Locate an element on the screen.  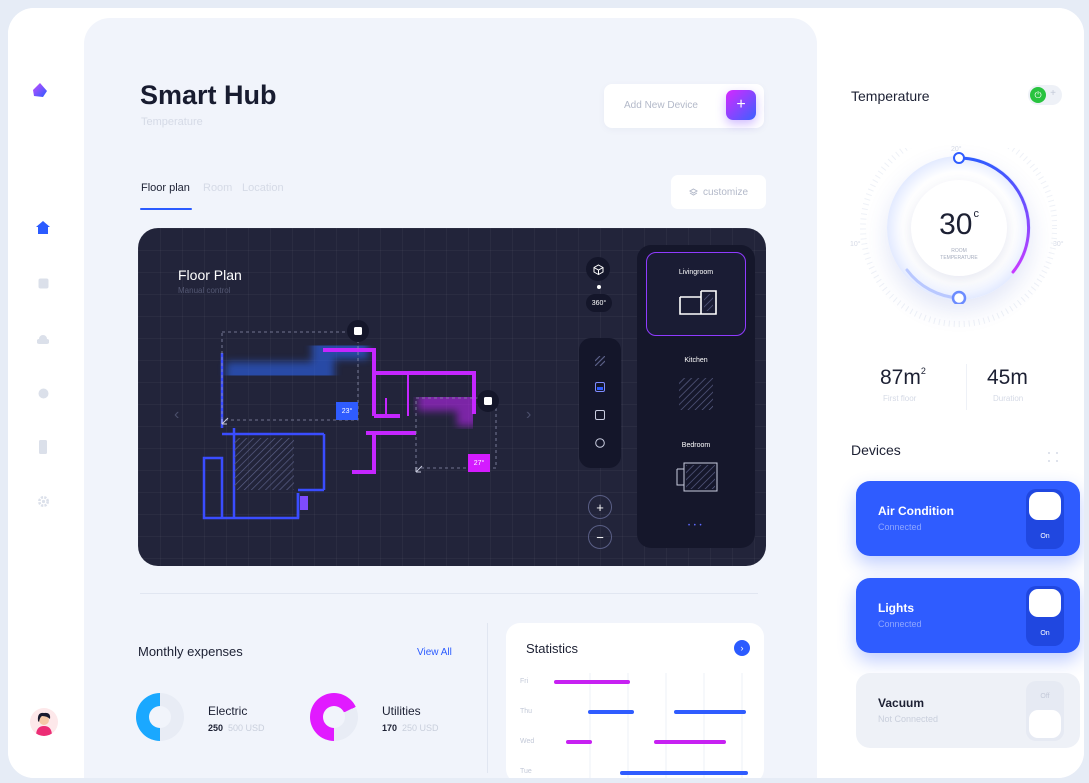
temperature-number: 30 is located at coordinates (956, 224).